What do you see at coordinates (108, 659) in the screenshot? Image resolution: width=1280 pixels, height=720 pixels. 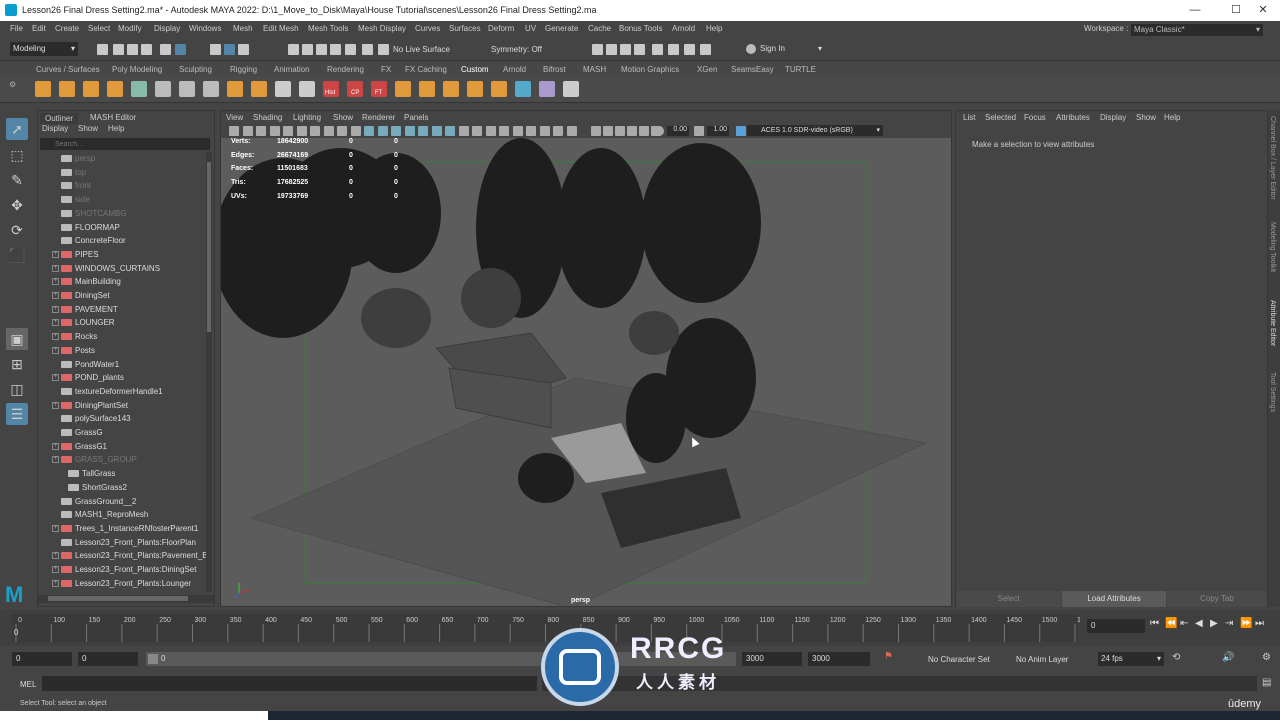 I see `anim-start-field: 0` at bounding box center [108, 659].